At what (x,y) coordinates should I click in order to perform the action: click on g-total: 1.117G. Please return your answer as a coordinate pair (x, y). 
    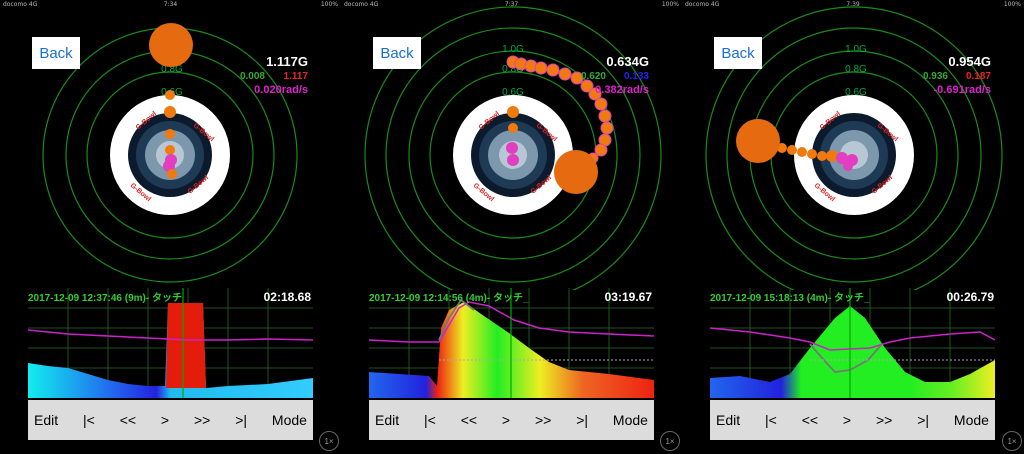
    Looking at the image, I should click on (287, 61).